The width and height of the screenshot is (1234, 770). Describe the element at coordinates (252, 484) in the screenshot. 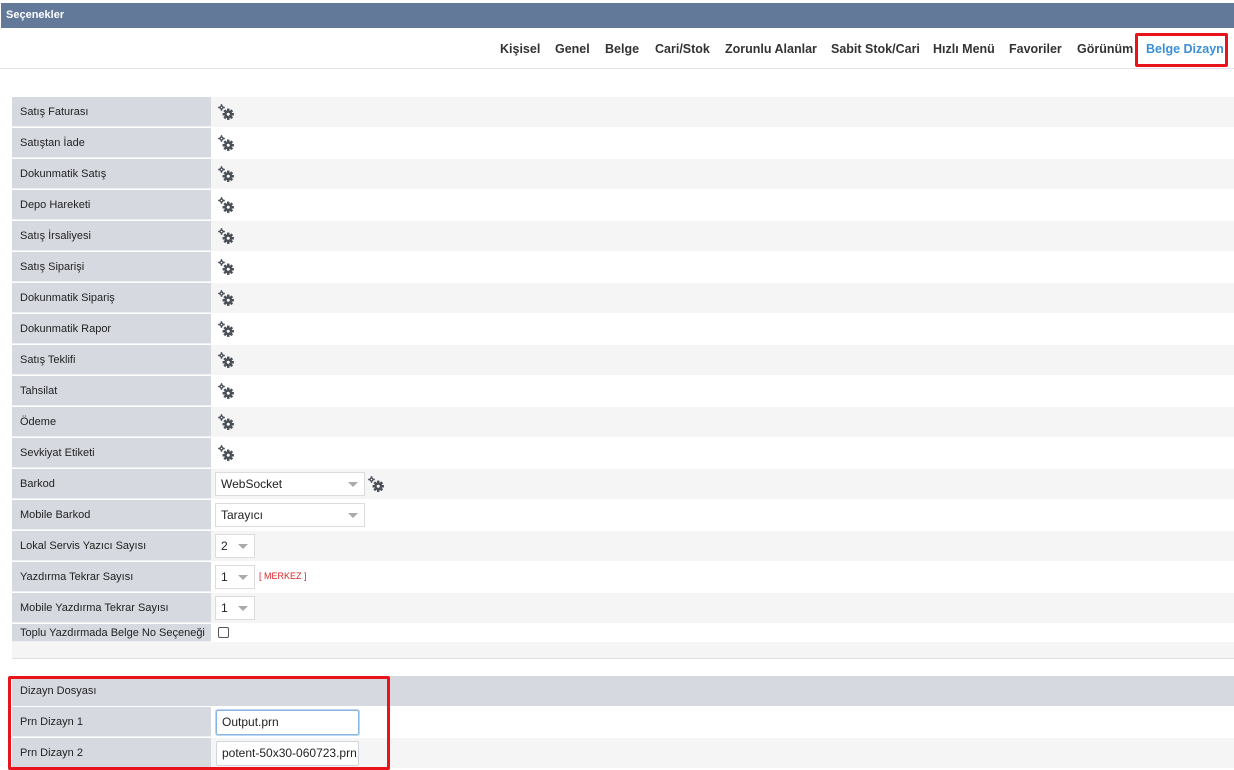

I see `barkod-select-value: WebSocket` at that location.